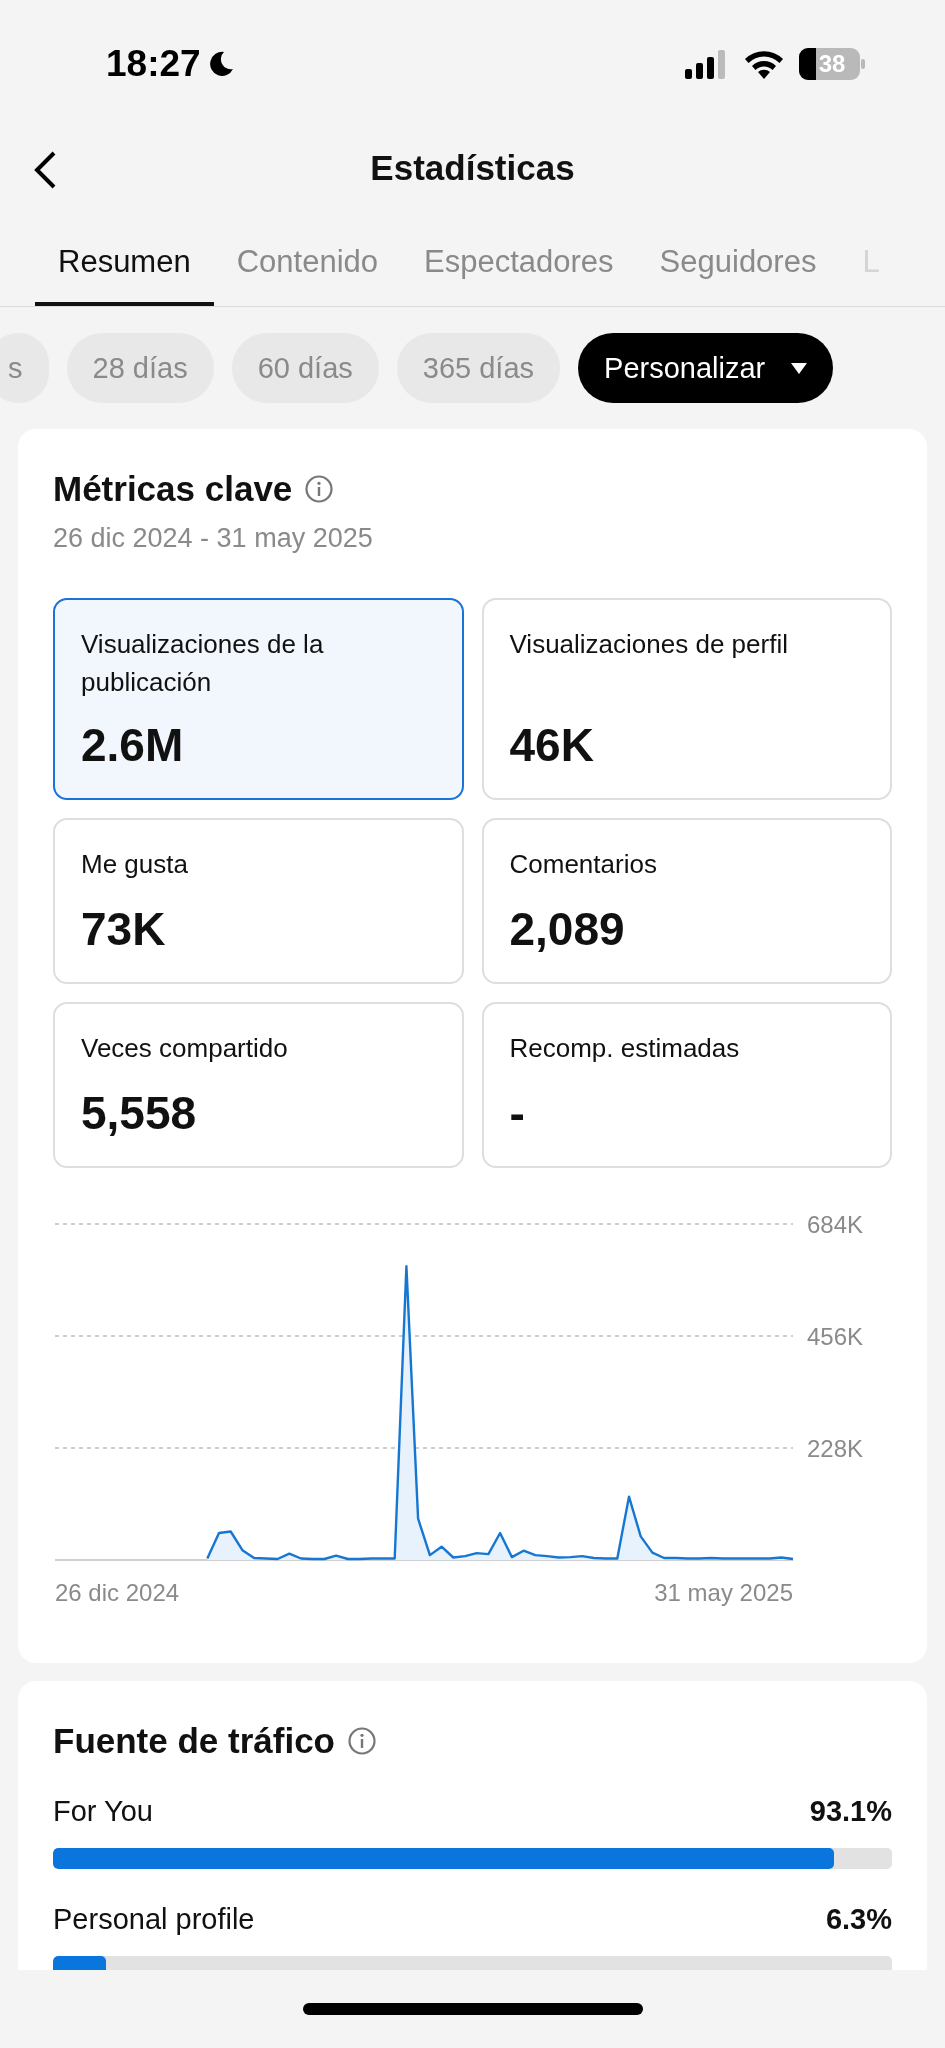 Image resolution: width=945 pixels, height=2048 pixels. I want to click on battery-level: 38, so click(832, 64).